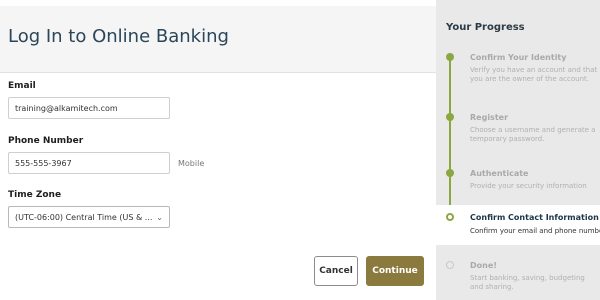  Describe the element at coordinates (336, 271) in the screenshot. I see `cancel-button: Cancel` at that location.